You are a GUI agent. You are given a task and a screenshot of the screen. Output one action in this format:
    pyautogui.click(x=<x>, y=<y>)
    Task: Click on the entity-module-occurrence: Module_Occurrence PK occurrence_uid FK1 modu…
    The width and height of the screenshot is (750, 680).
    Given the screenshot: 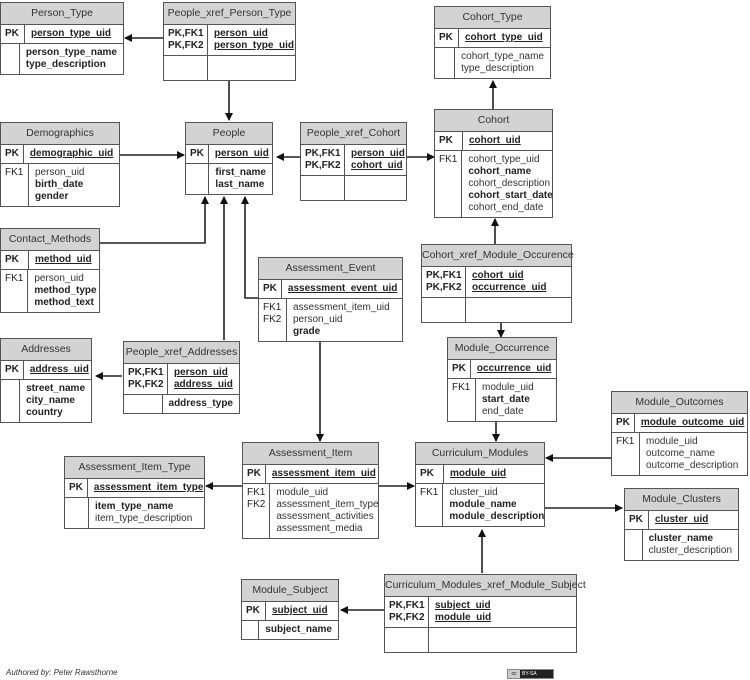 What is the action you would take?
    pyautogui.click(x=502, y=379)
    